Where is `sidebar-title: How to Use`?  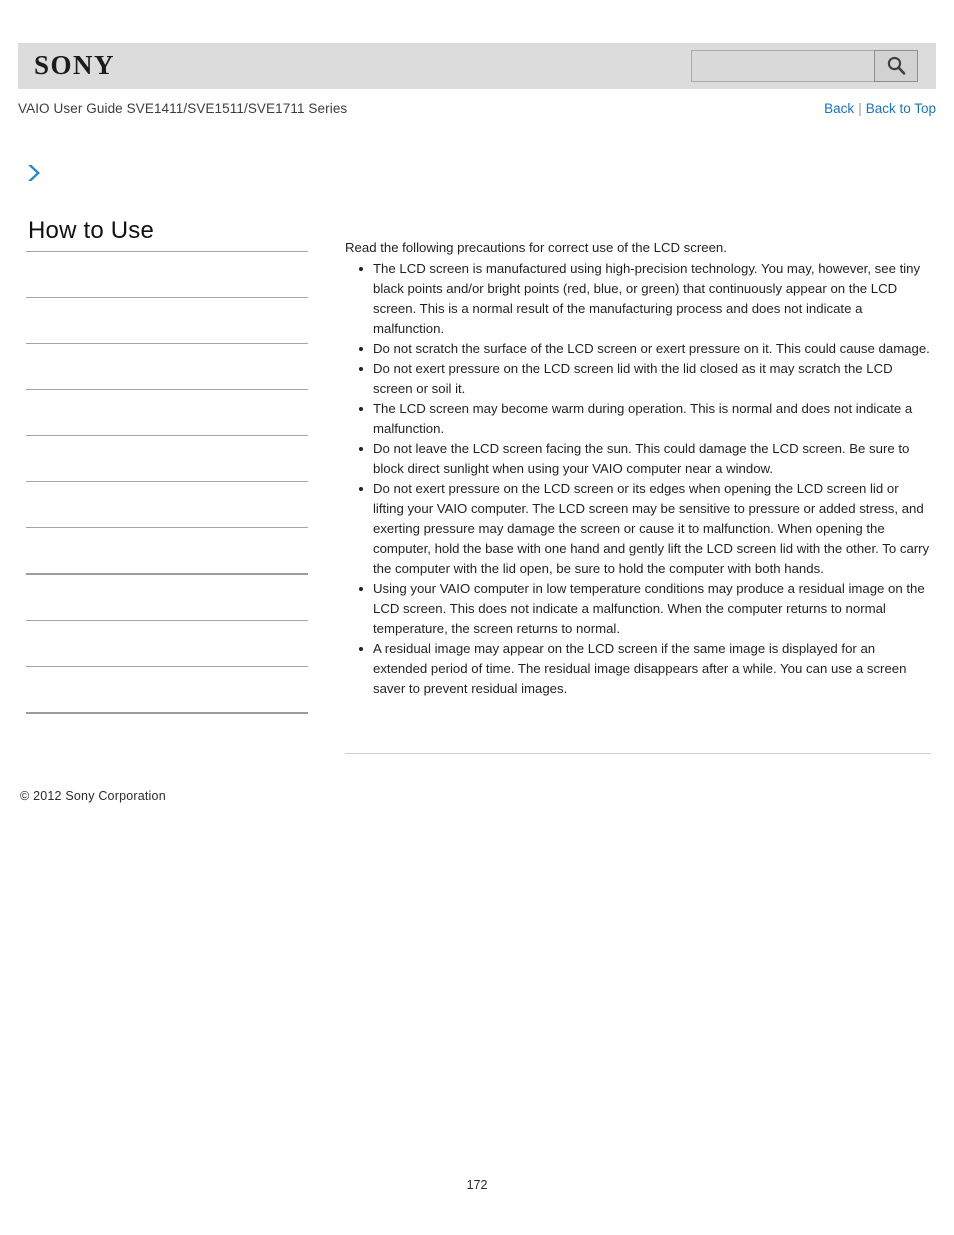 sidebar-title: How to Use is located at coordinates (91, 230).